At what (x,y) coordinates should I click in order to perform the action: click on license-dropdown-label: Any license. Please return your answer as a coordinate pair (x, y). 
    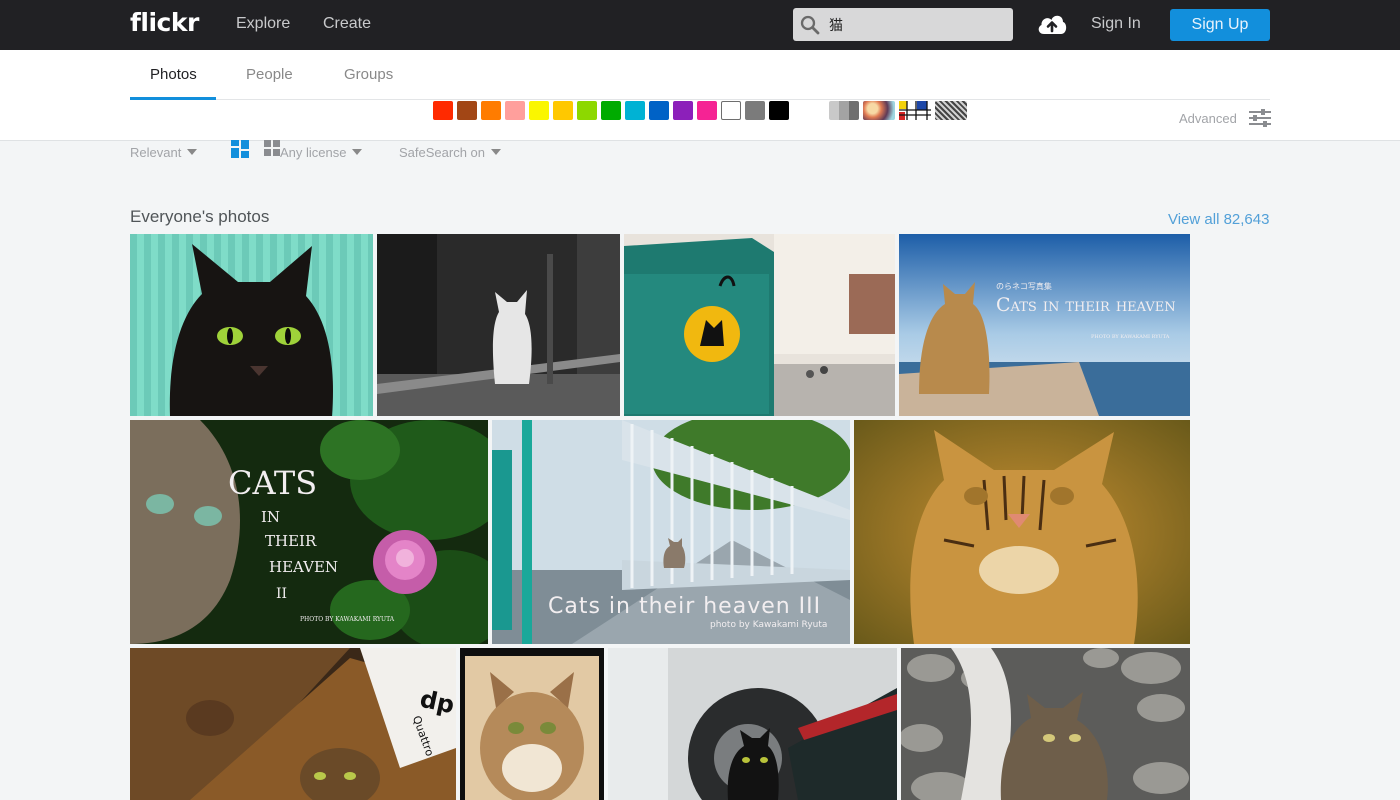
    Looking at the image, I should click on (313, 152).